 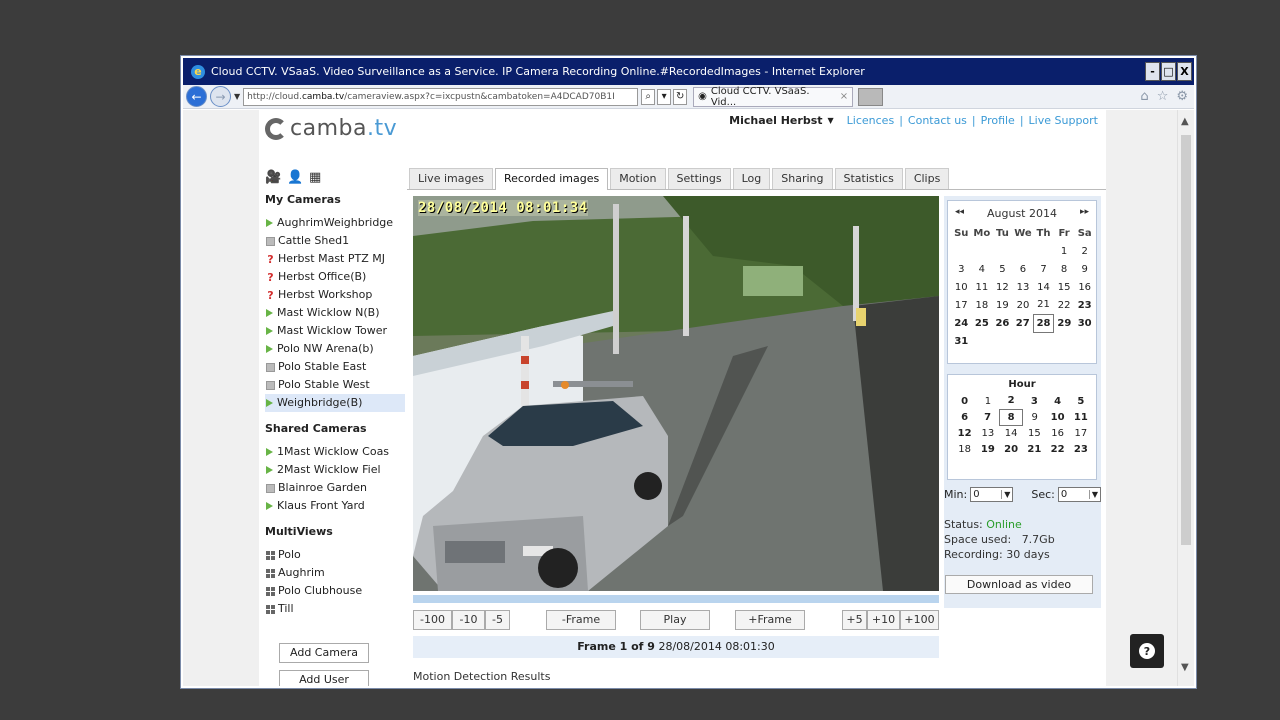 I want to click on tab-statistics: Statistics, so click(x=868, y=178).